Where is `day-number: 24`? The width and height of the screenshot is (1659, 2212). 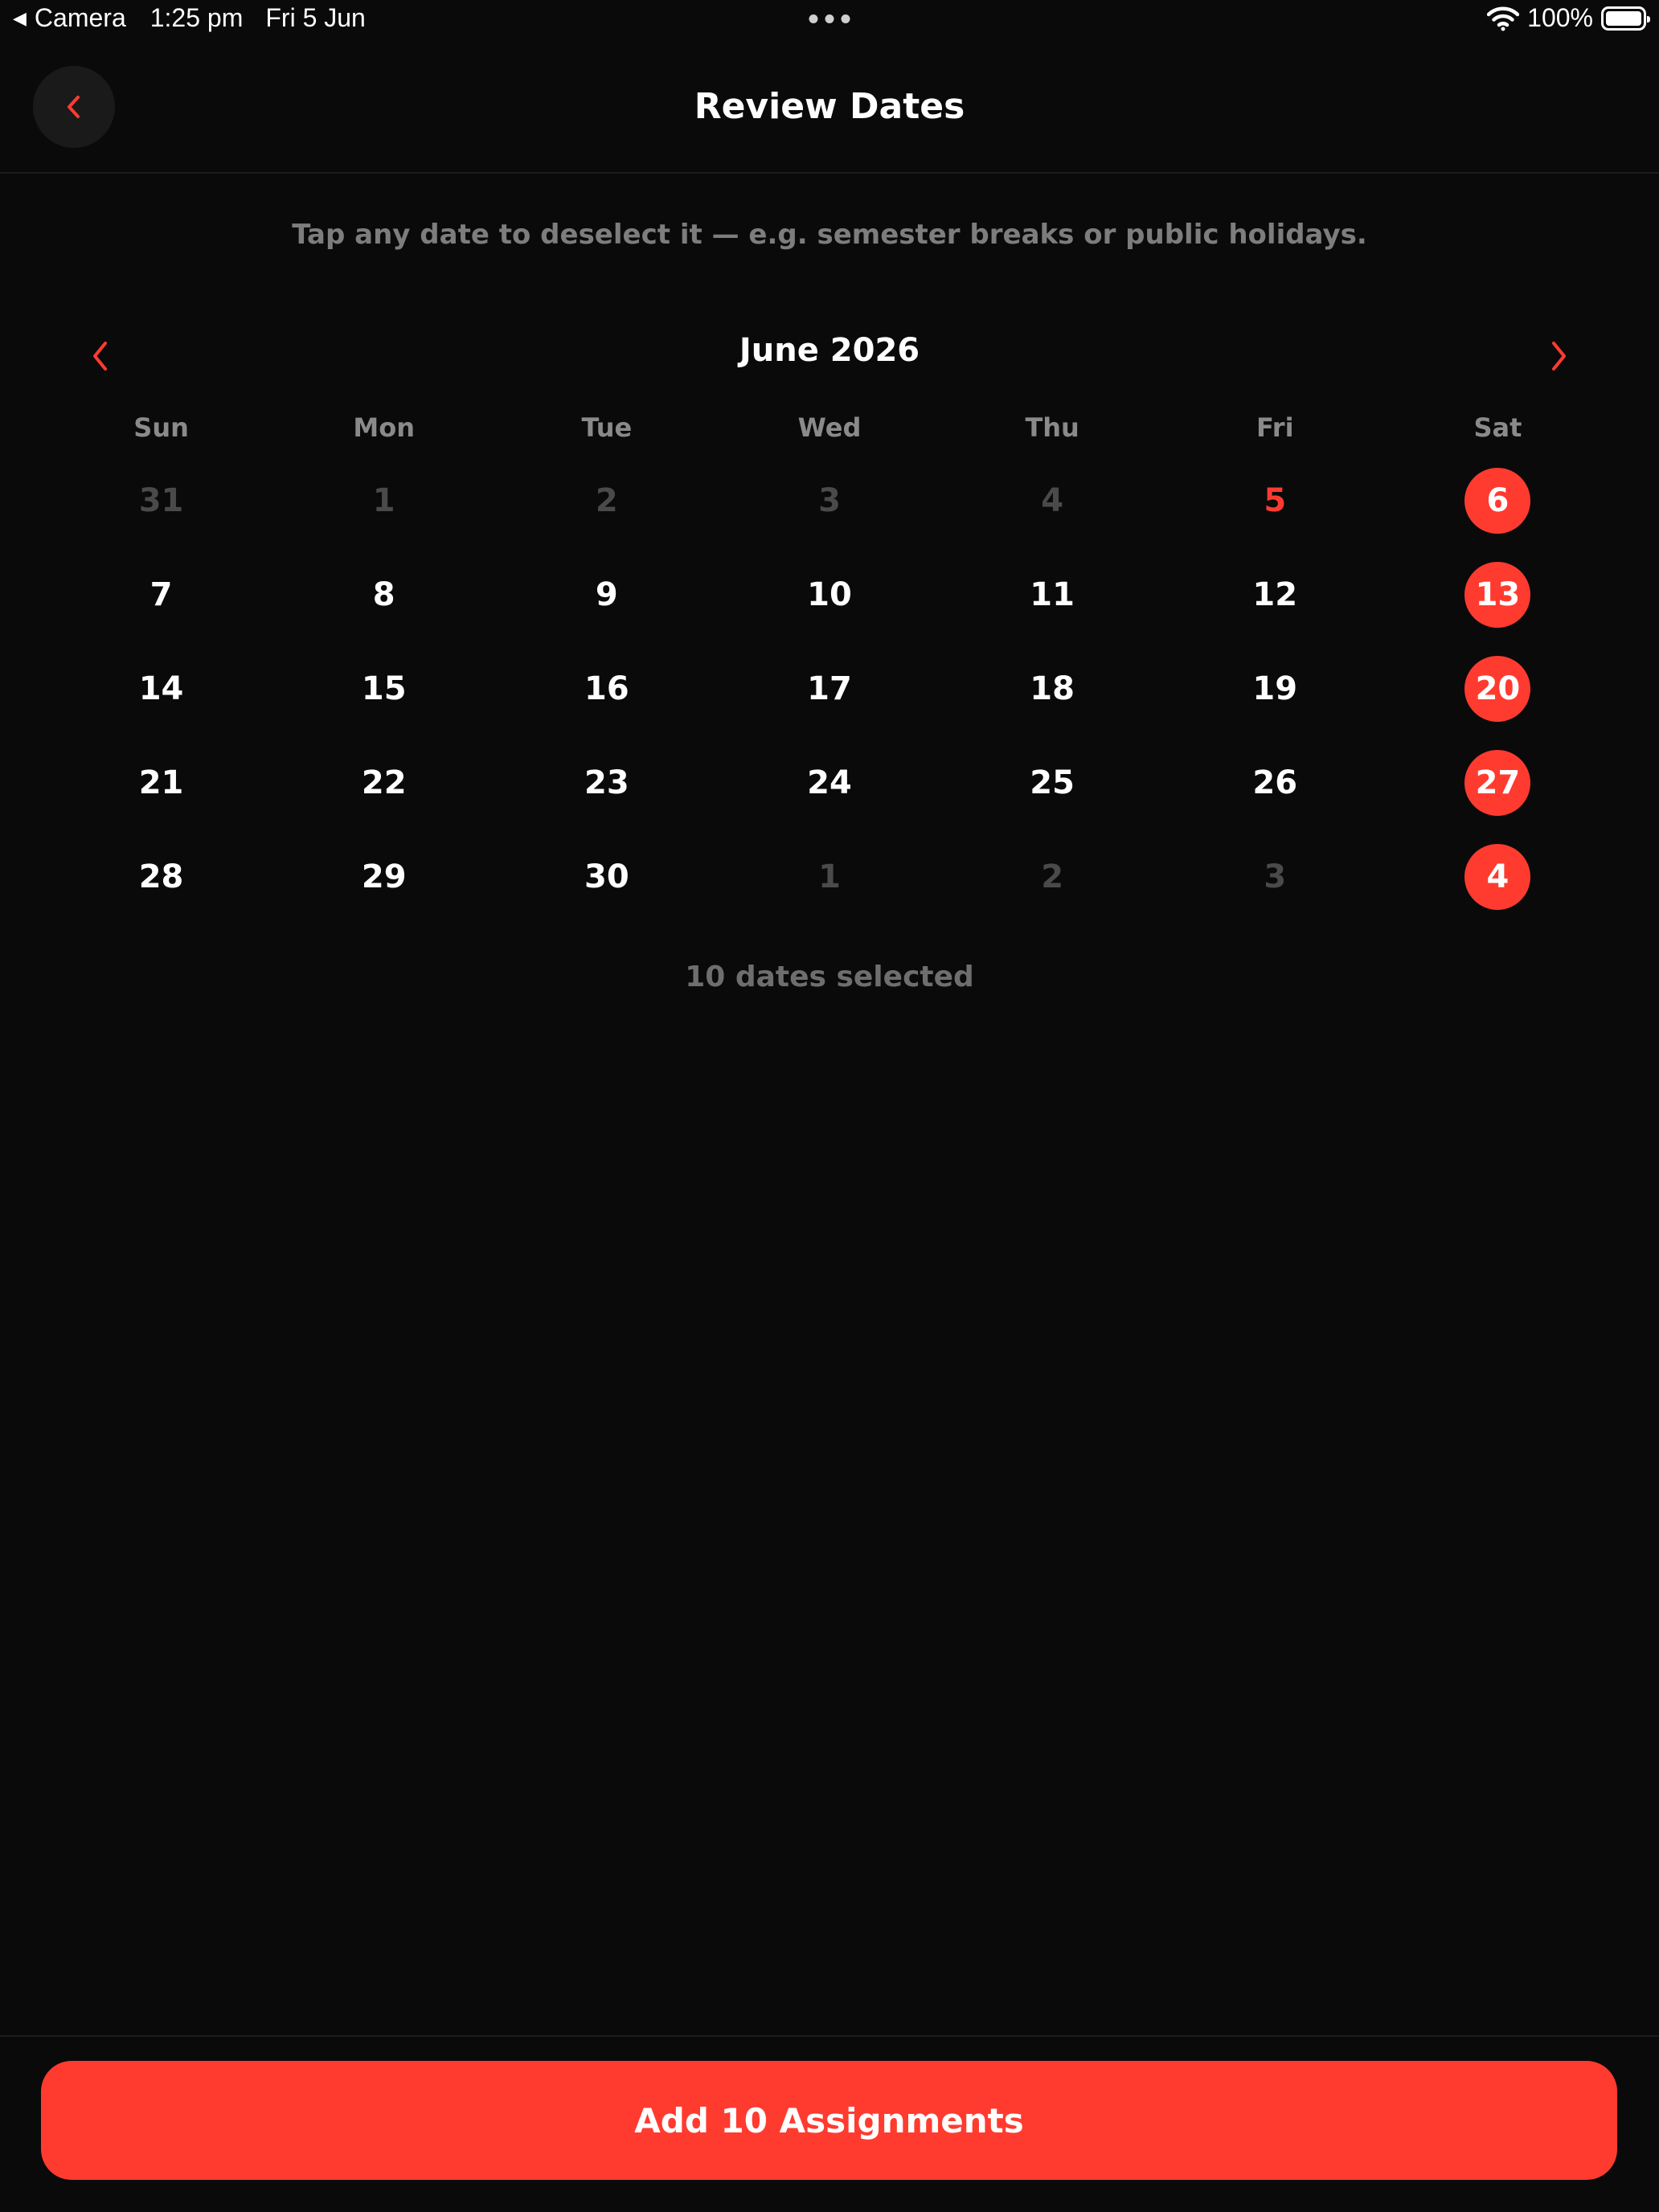 day-number: 24 is located at coordinates (829, 782).